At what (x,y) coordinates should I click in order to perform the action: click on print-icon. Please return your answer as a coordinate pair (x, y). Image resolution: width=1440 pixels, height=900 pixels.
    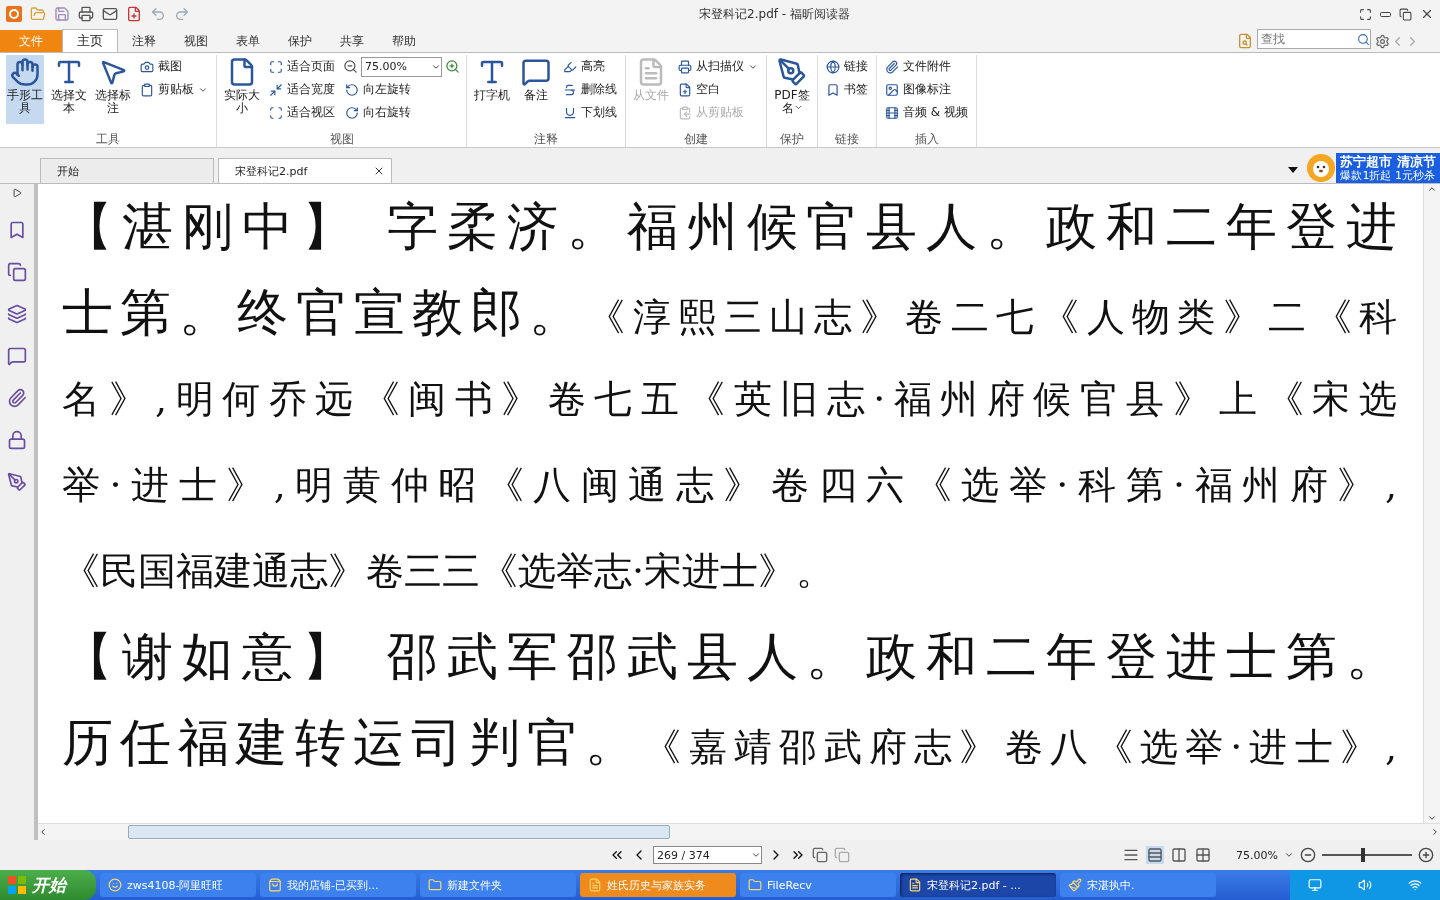
    Looking at the image, I should click on (86, 14).